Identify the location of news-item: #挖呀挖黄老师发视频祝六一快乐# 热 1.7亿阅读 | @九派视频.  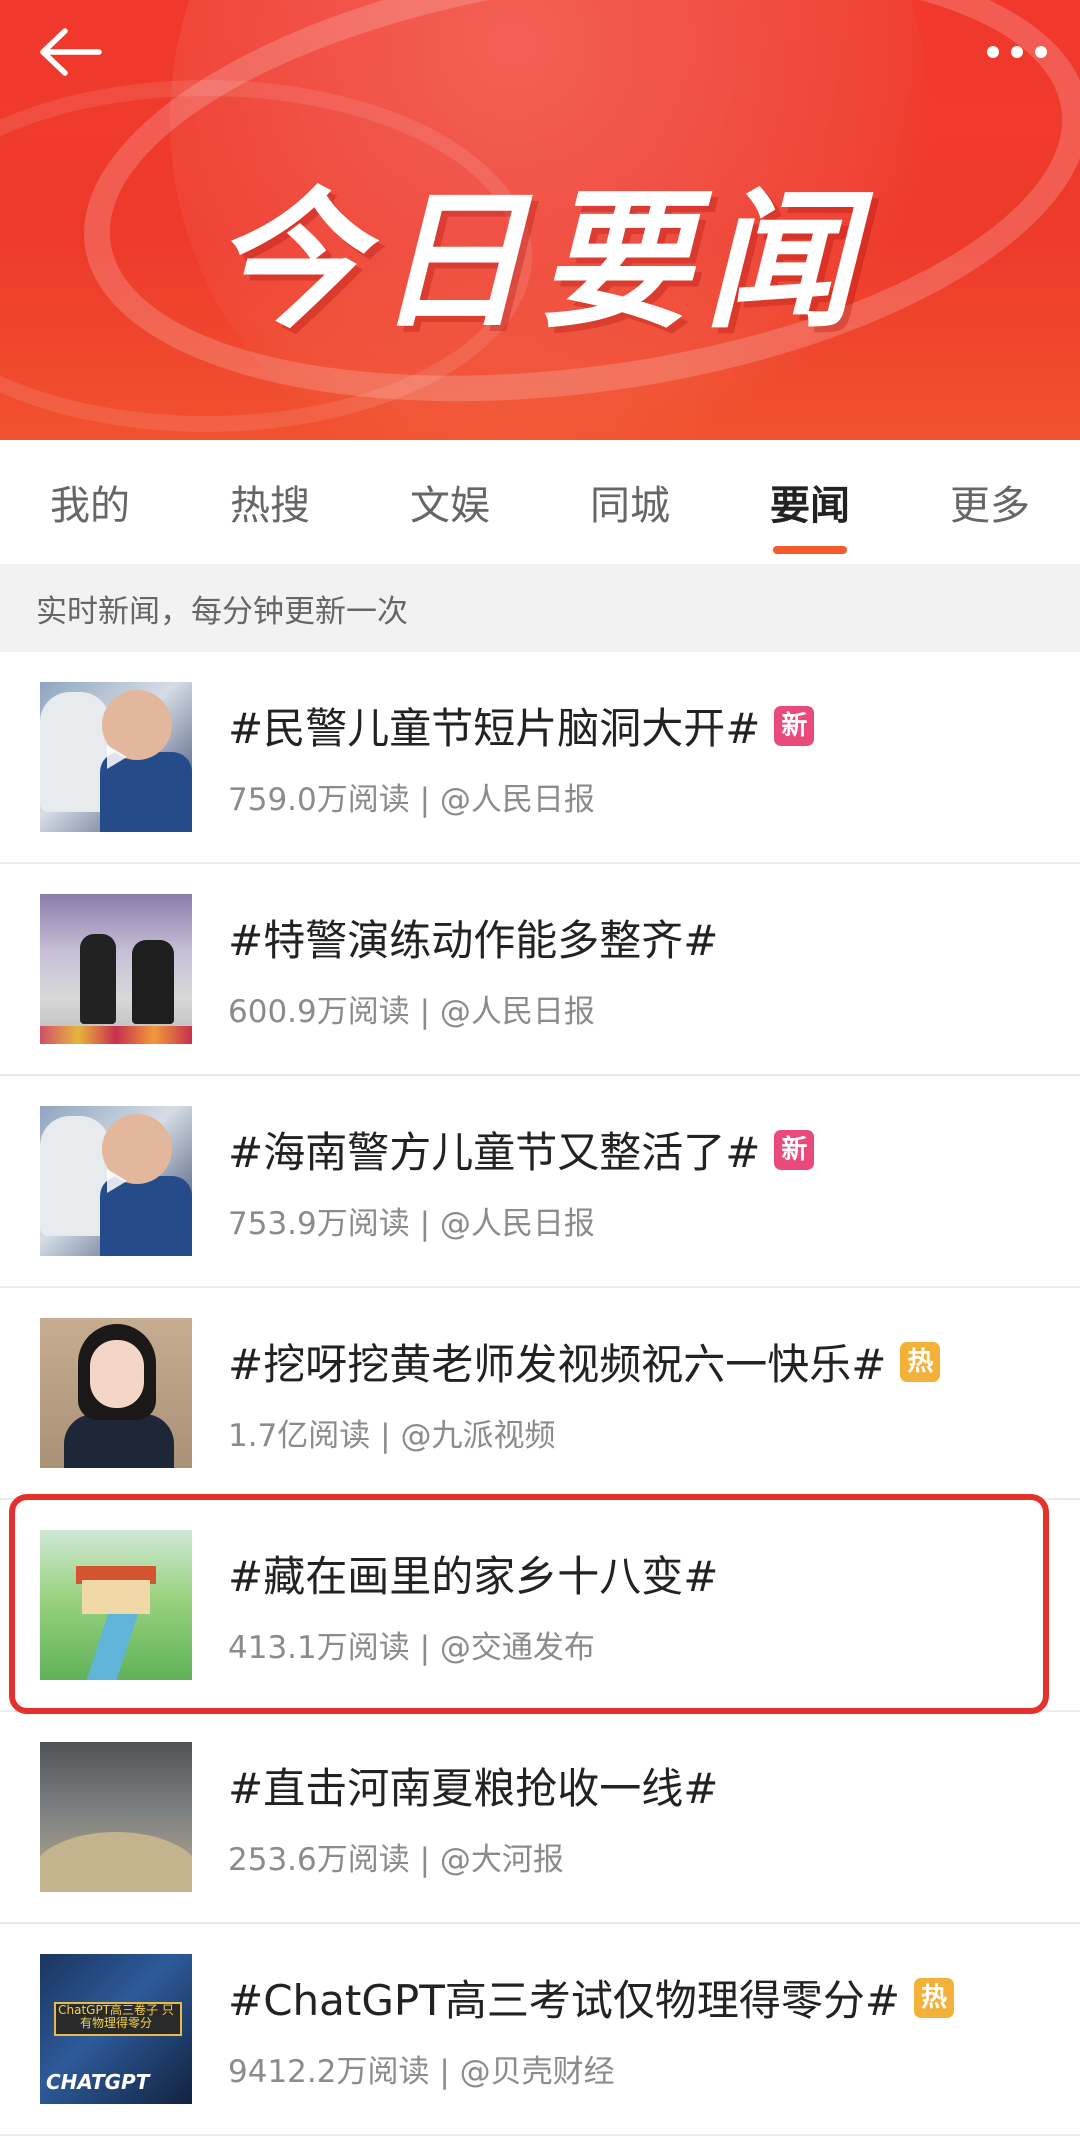
(540, 1394).